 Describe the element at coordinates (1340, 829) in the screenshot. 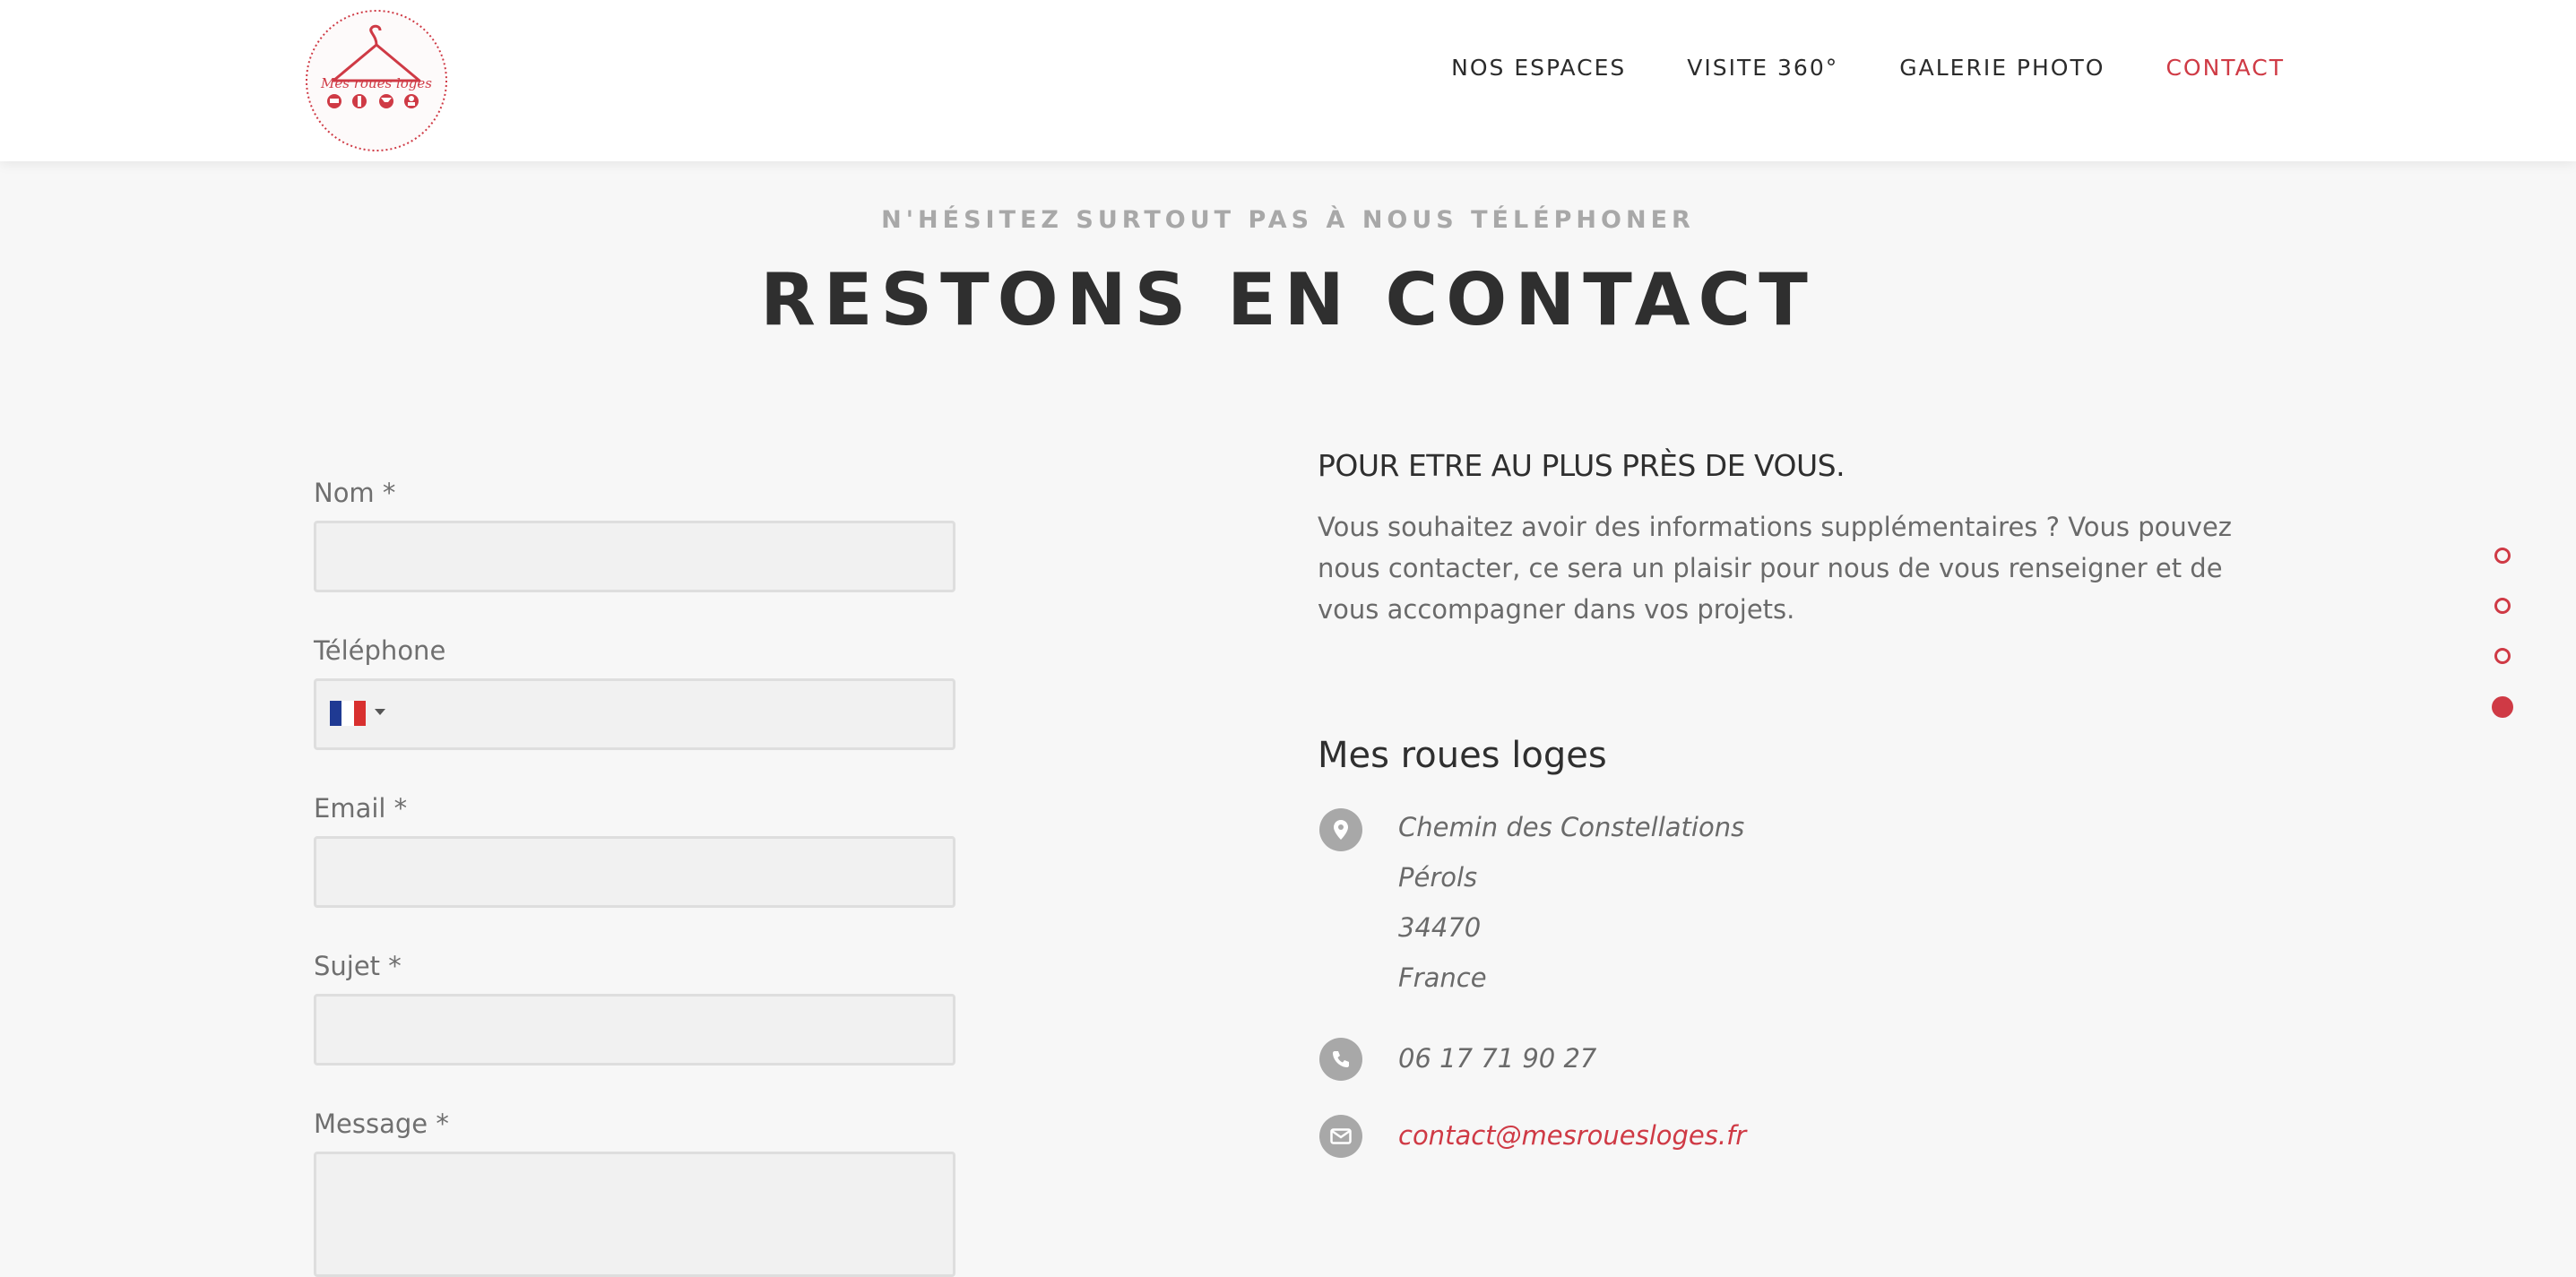

I see `location-pin-icon` at that location.